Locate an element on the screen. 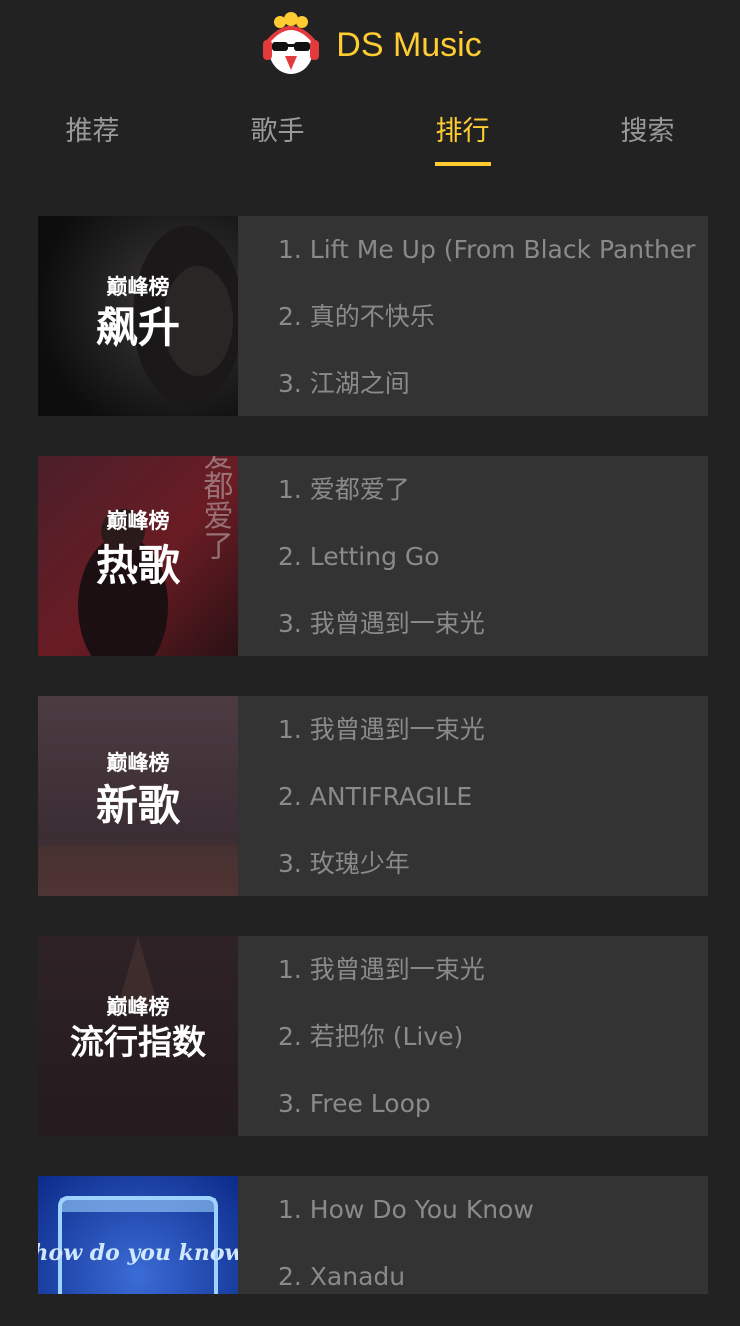 This screenshot has height=1326, width=740. song-list: 1. 我曾遇到一束光 2. ANTIFRAGILE 3. 玫瑰少年 is located at coordinates (473, 796).